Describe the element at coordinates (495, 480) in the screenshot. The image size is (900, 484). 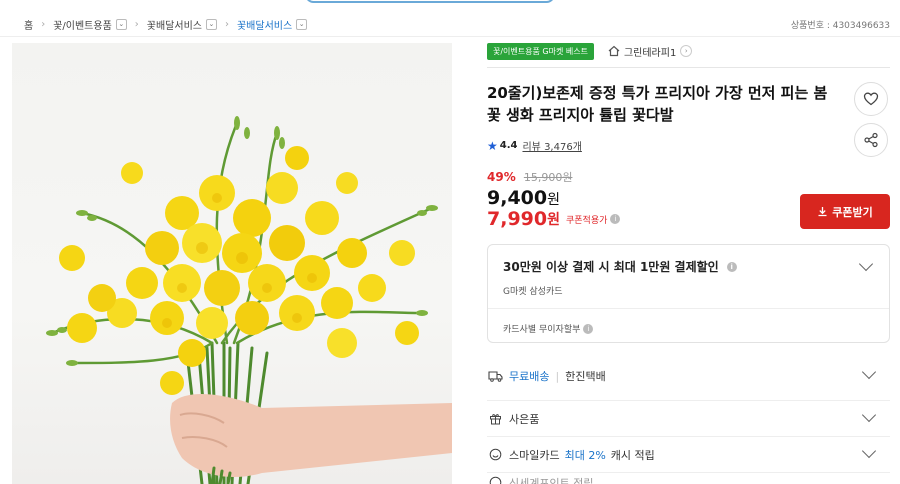
I see `point-icon` at that location.